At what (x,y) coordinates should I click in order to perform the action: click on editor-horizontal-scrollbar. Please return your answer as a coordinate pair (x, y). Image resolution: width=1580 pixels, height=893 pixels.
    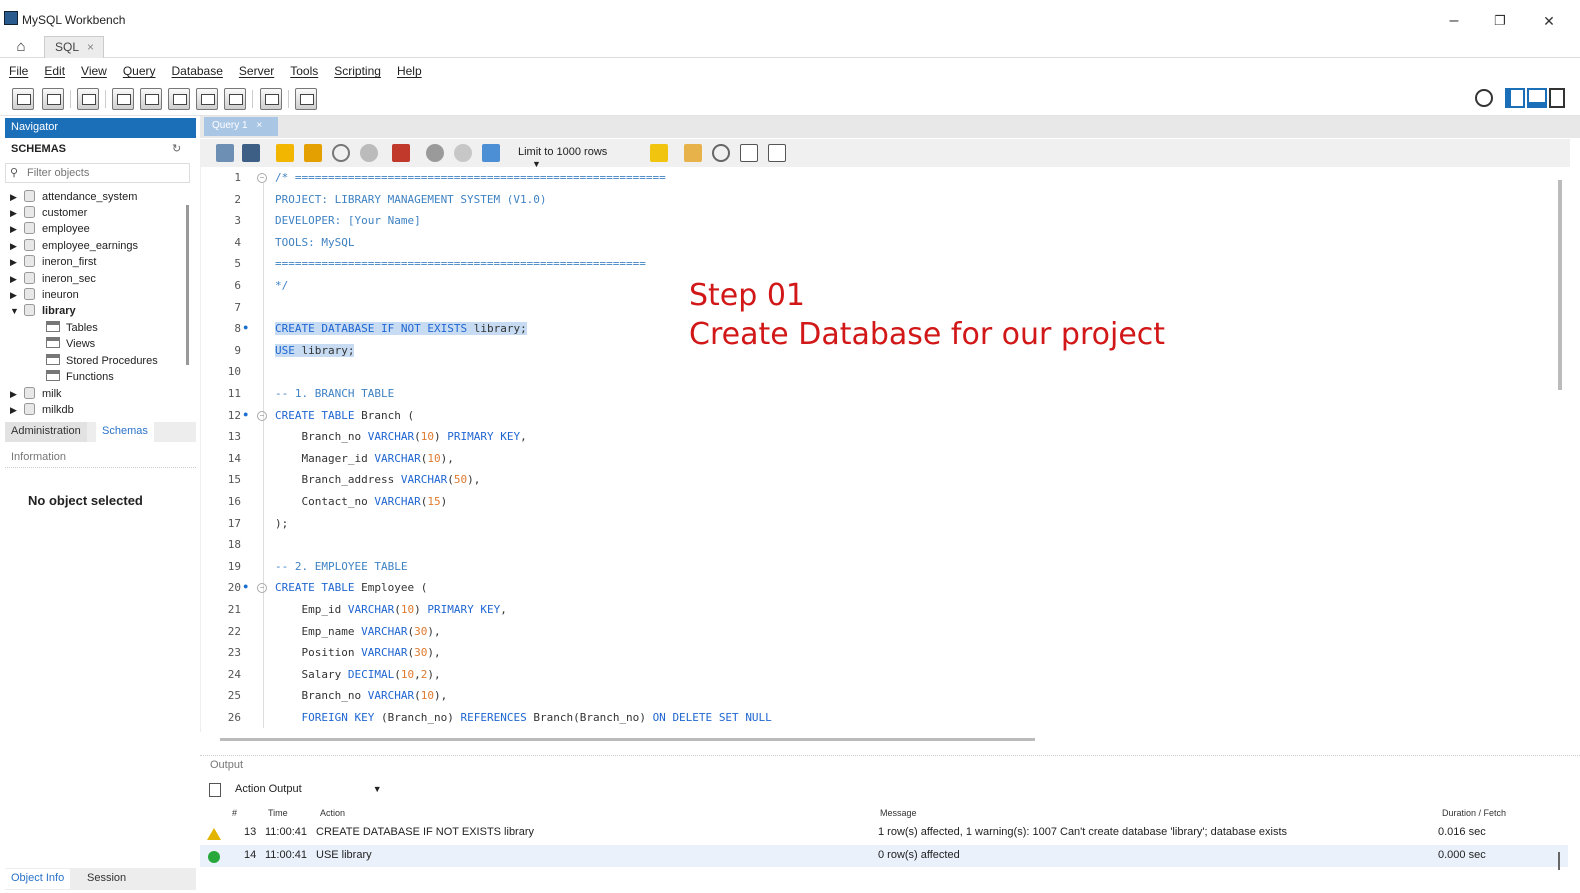
    Looking at the image, I should click on (627, 739).